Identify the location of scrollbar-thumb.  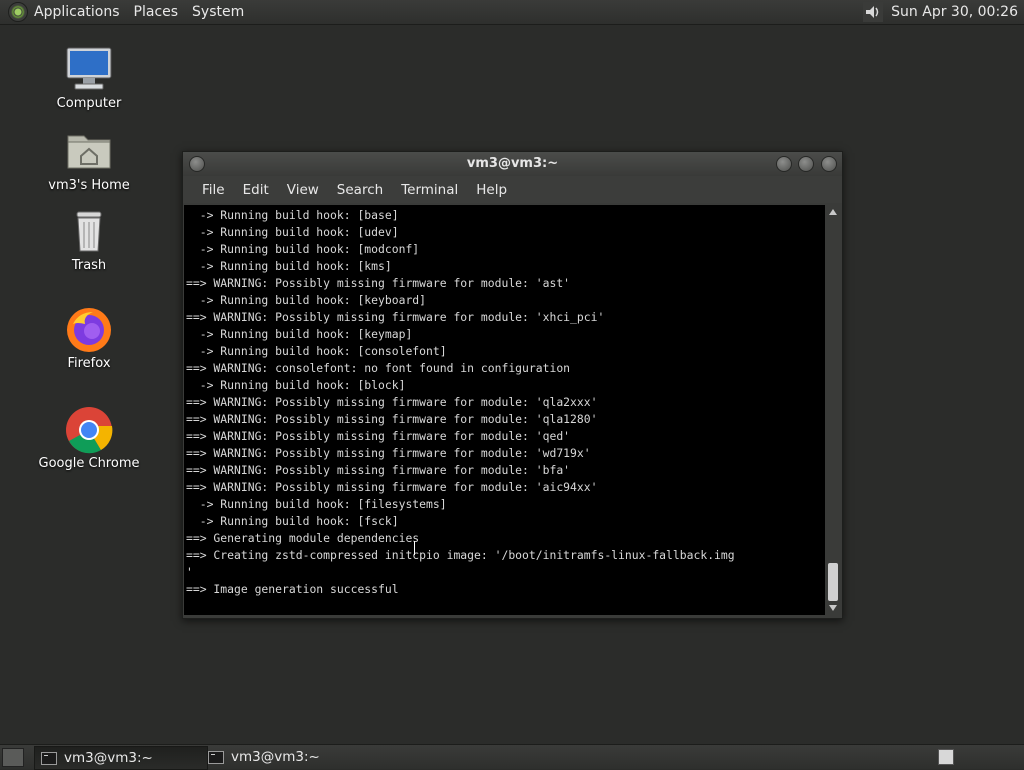
(833, 582).